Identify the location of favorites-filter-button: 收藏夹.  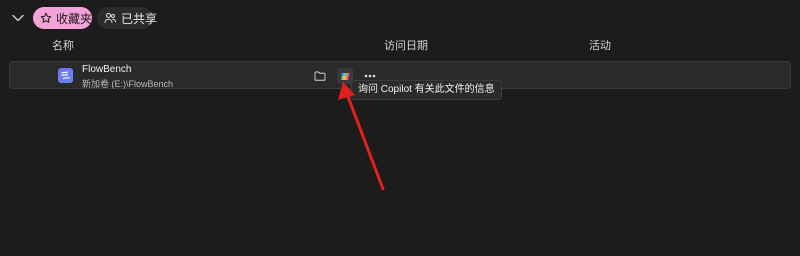
(62, 18).